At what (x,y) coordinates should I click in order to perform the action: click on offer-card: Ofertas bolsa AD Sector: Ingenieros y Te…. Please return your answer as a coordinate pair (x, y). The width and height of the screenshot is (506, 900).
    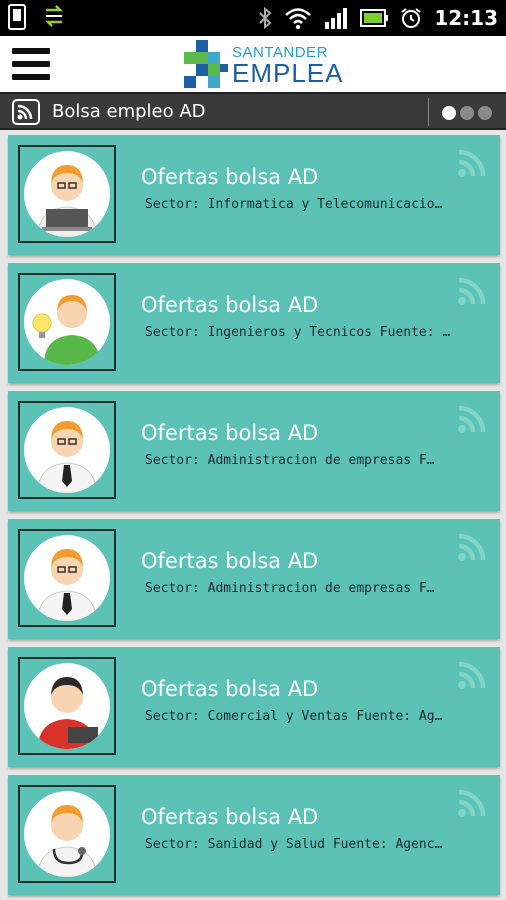
    Looking at the image, I should click on (254, 323).